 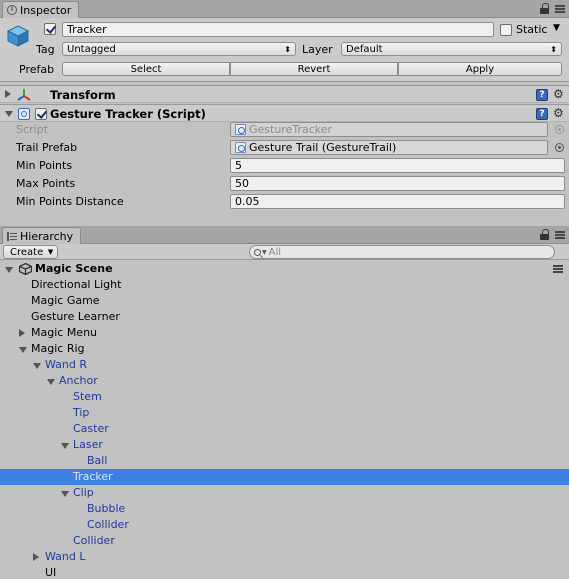 I want to click on min-points-value: 5, so click(x=238, y=165).